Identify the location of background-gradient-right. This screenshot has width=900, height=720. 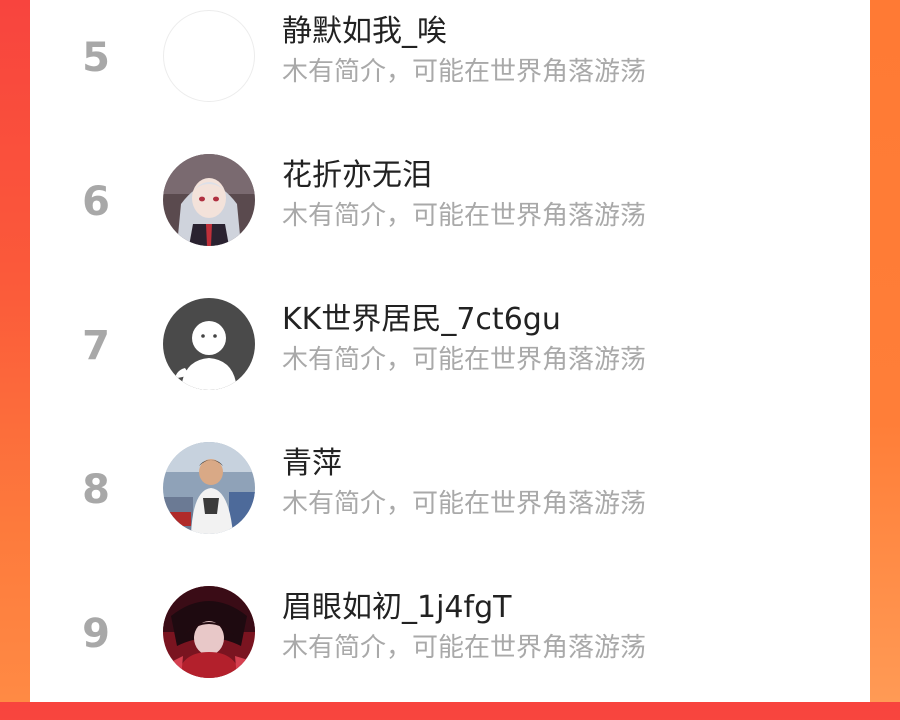
(885, 351).